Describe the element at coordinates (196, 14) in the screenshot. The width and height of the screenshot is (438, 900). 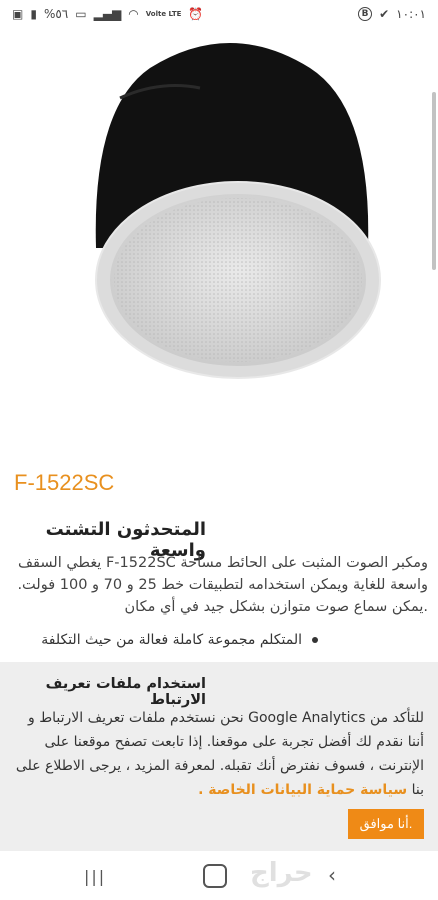
I see `alarm-icon: ⏰` at that location.